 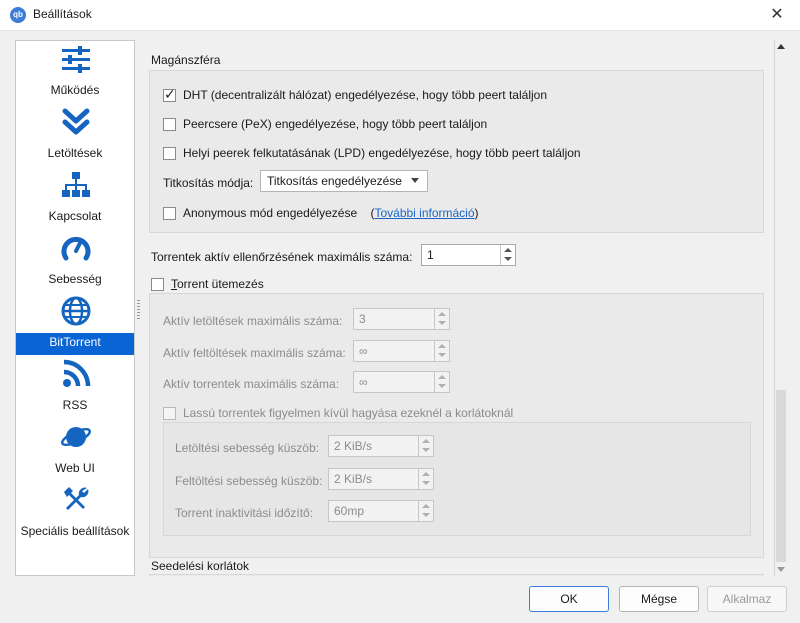 What do you see at coordinates (208, 183) in the screenshot?
I see `encryption-label: Titkosítás módja:` at bounding box center [208, 183].